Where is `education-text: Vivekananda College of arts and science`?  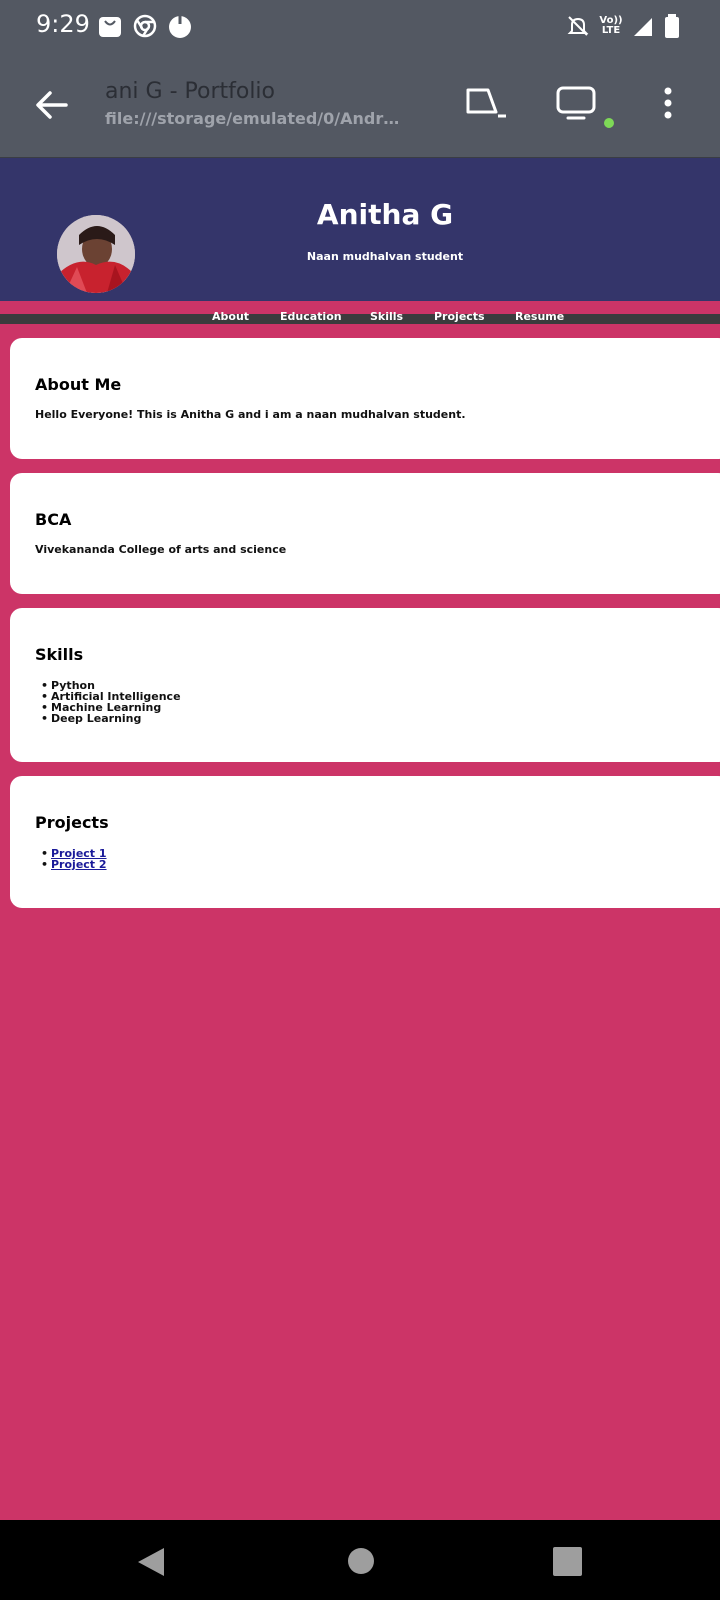
education-text: Vivekananda College of arts and science is located at coordinates (161, 549).